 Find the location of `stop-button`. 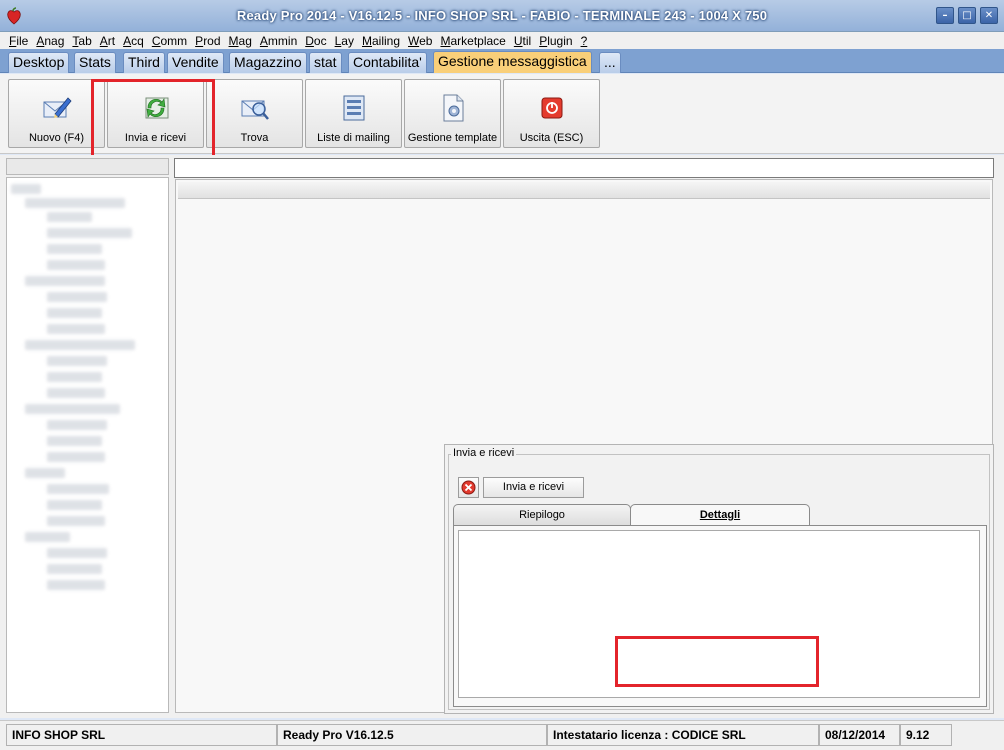

stop-button is located at coordinates (468, 487).